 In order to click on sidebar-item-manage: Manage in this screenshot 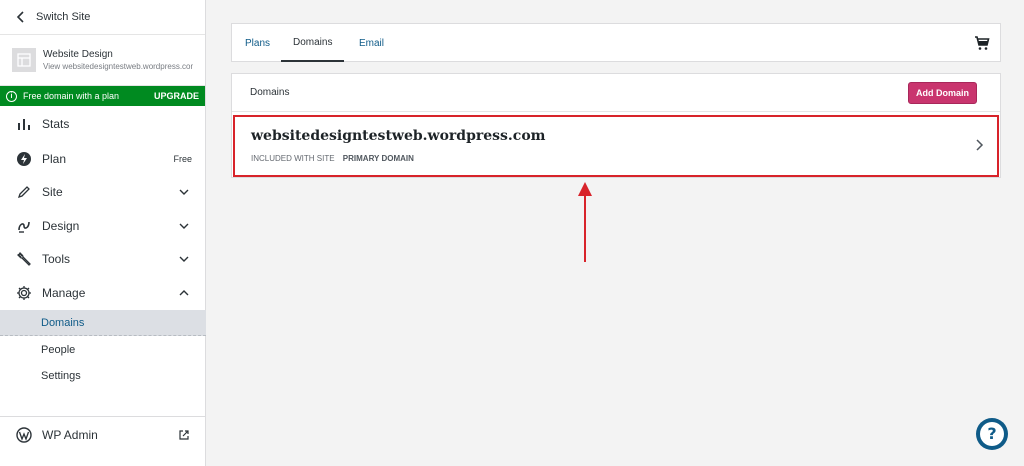, I will do `click(103, 293)`.